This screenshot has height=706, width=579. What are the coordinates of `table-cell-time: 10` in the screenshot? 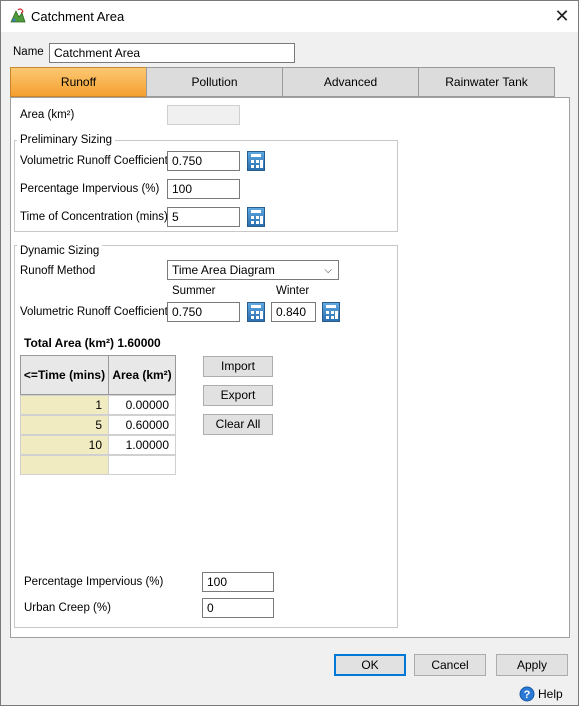 It's located at (64, 445).